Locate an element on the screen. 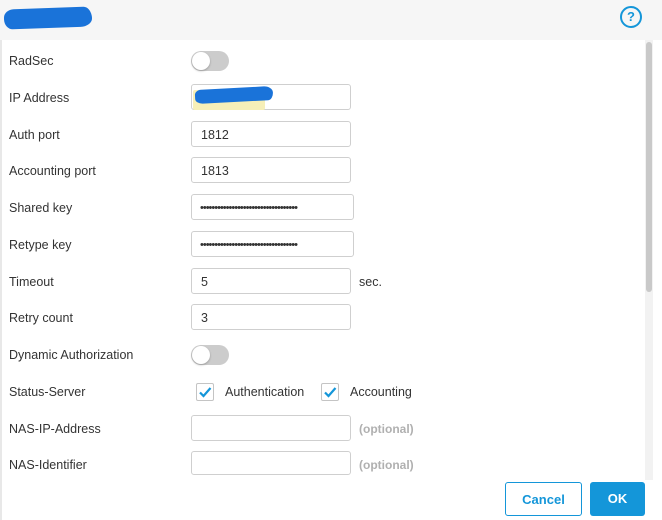  retry-count-row: Retry count 3 is located at coordinates (320, 318).